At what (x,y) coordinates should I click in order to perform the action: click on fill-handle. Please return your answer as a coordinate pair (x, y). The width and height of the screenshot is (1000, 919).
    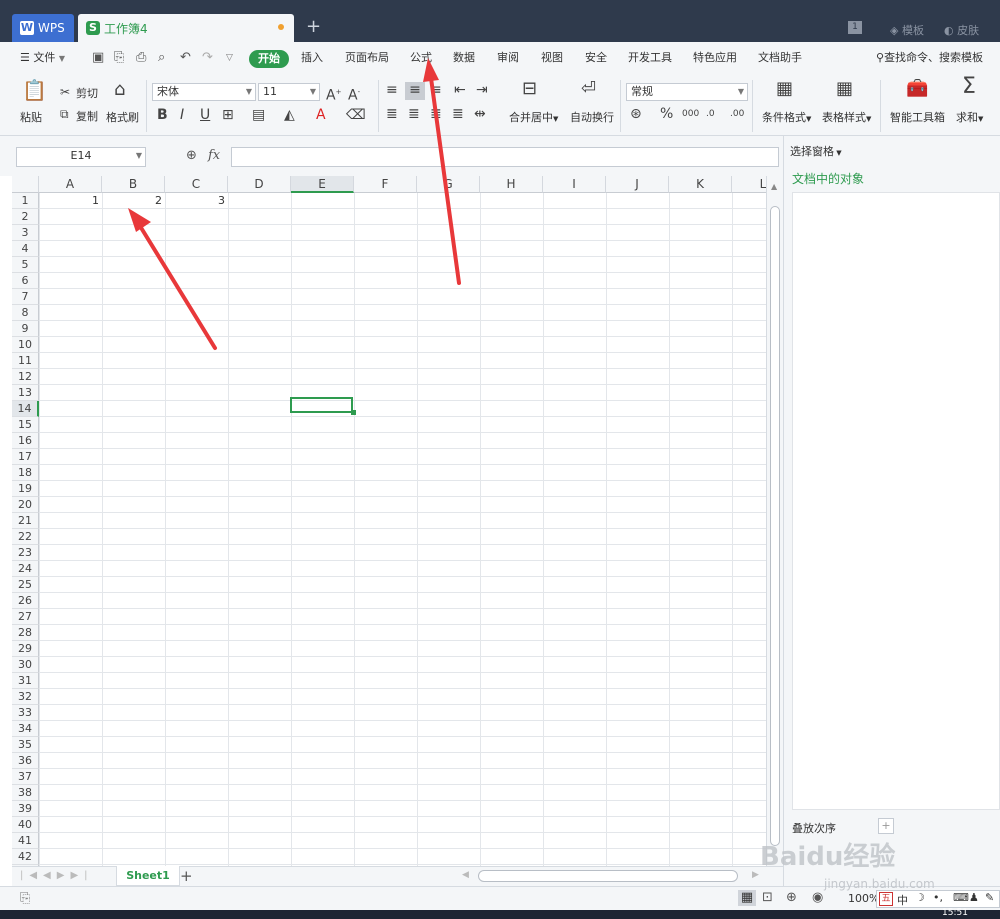
    Looking at the image, I should click on (353, 412).